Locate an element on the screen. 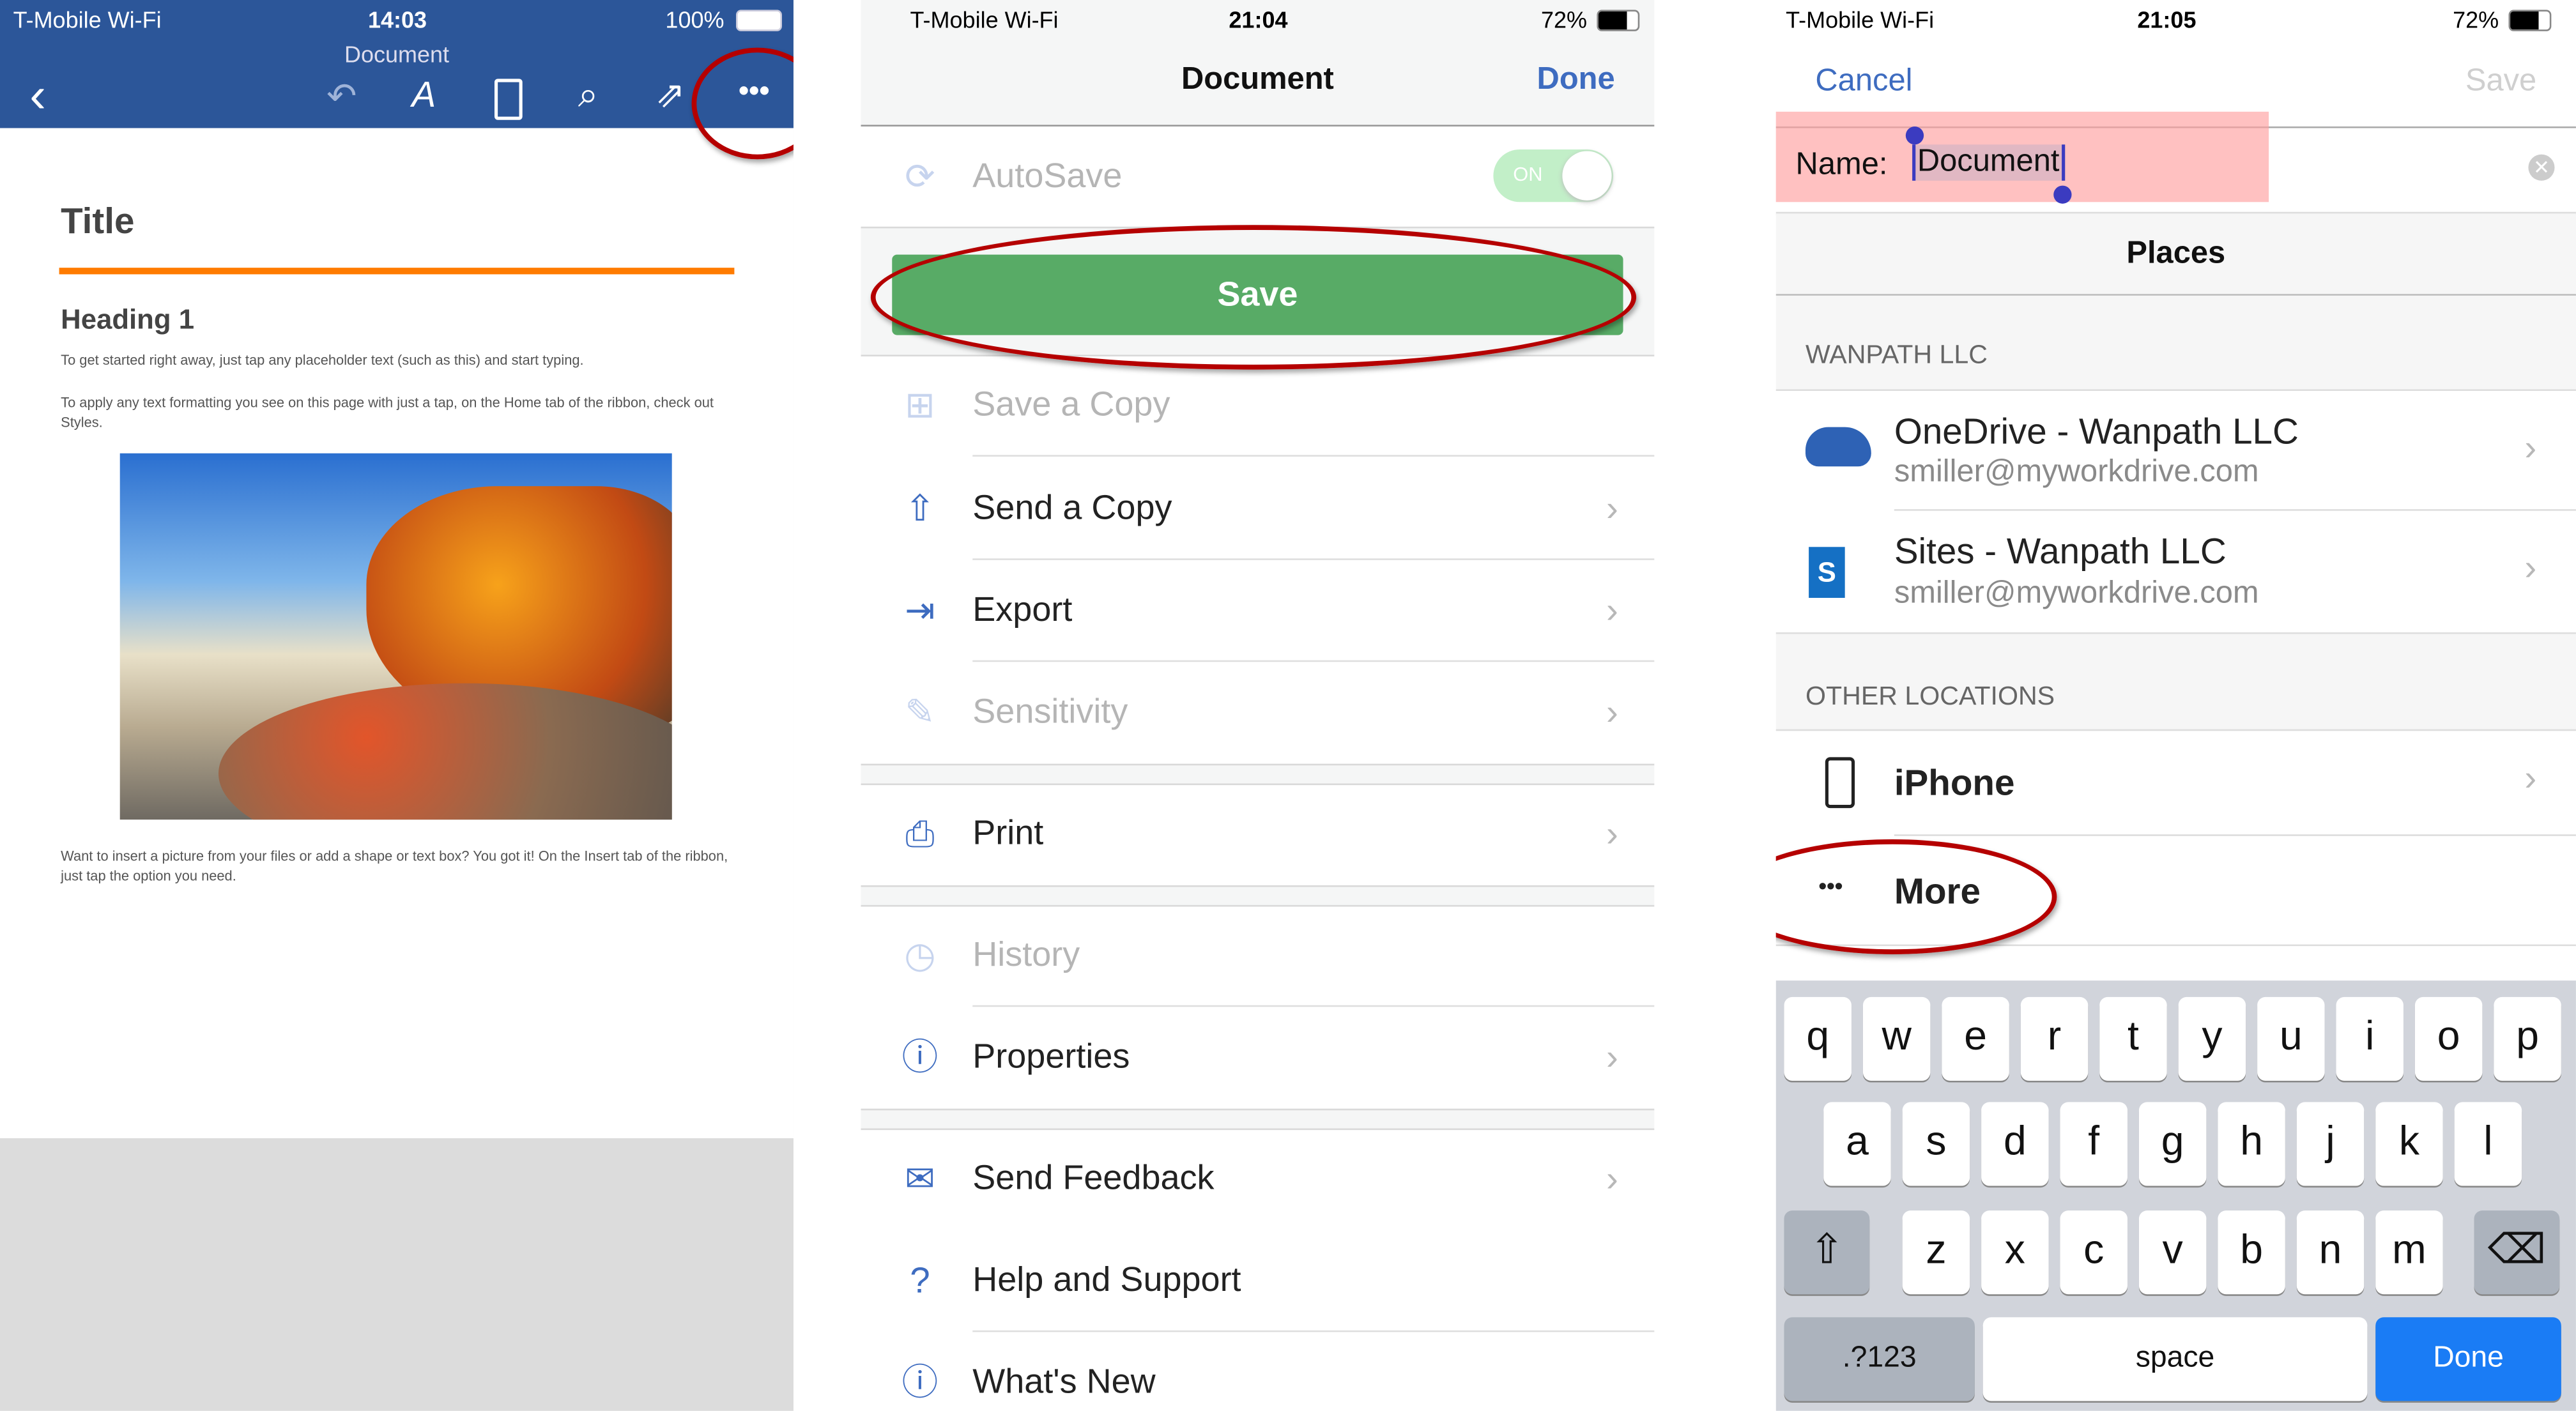 The width and height of the screenshot is (2576, 1411). info-icon: ⓘ is located at coordinates (920, 1382).